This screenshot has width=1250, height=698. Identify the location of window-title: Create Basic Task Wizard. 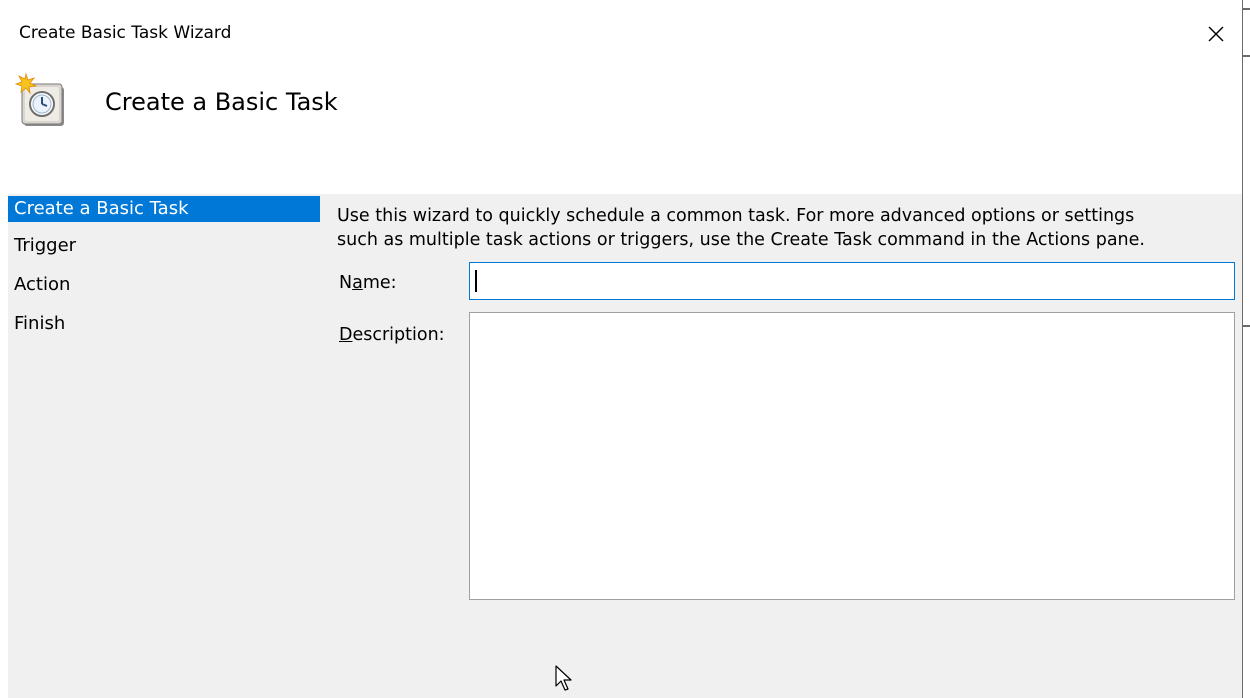
(125, 33).